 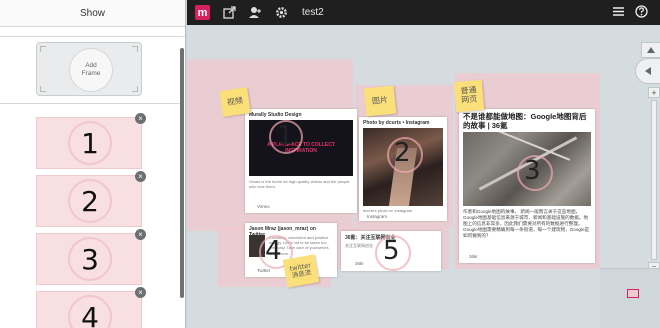 I want to click on add-frame-button: Add Frame, so click(x=89, y=69).